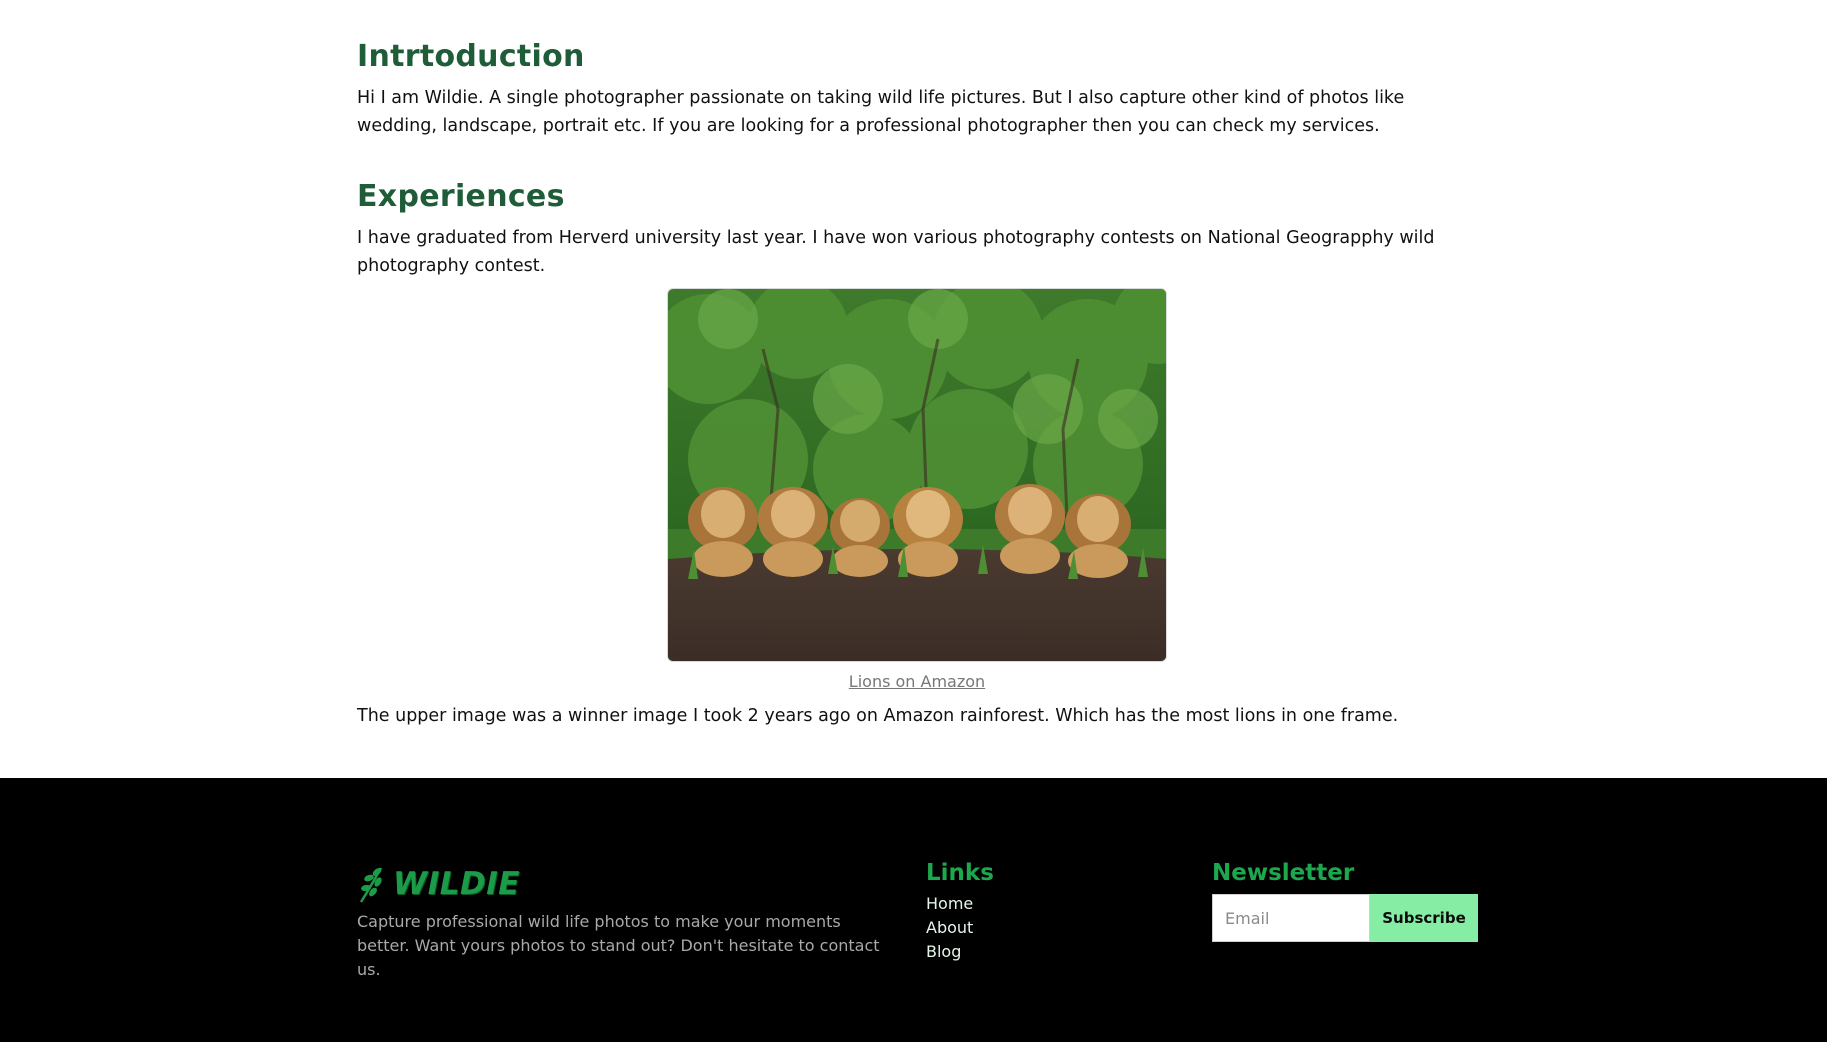 This screenshot has height=1042, width=1827. I want to click on footer-links-list: Home About Blog, so click(960, 928).